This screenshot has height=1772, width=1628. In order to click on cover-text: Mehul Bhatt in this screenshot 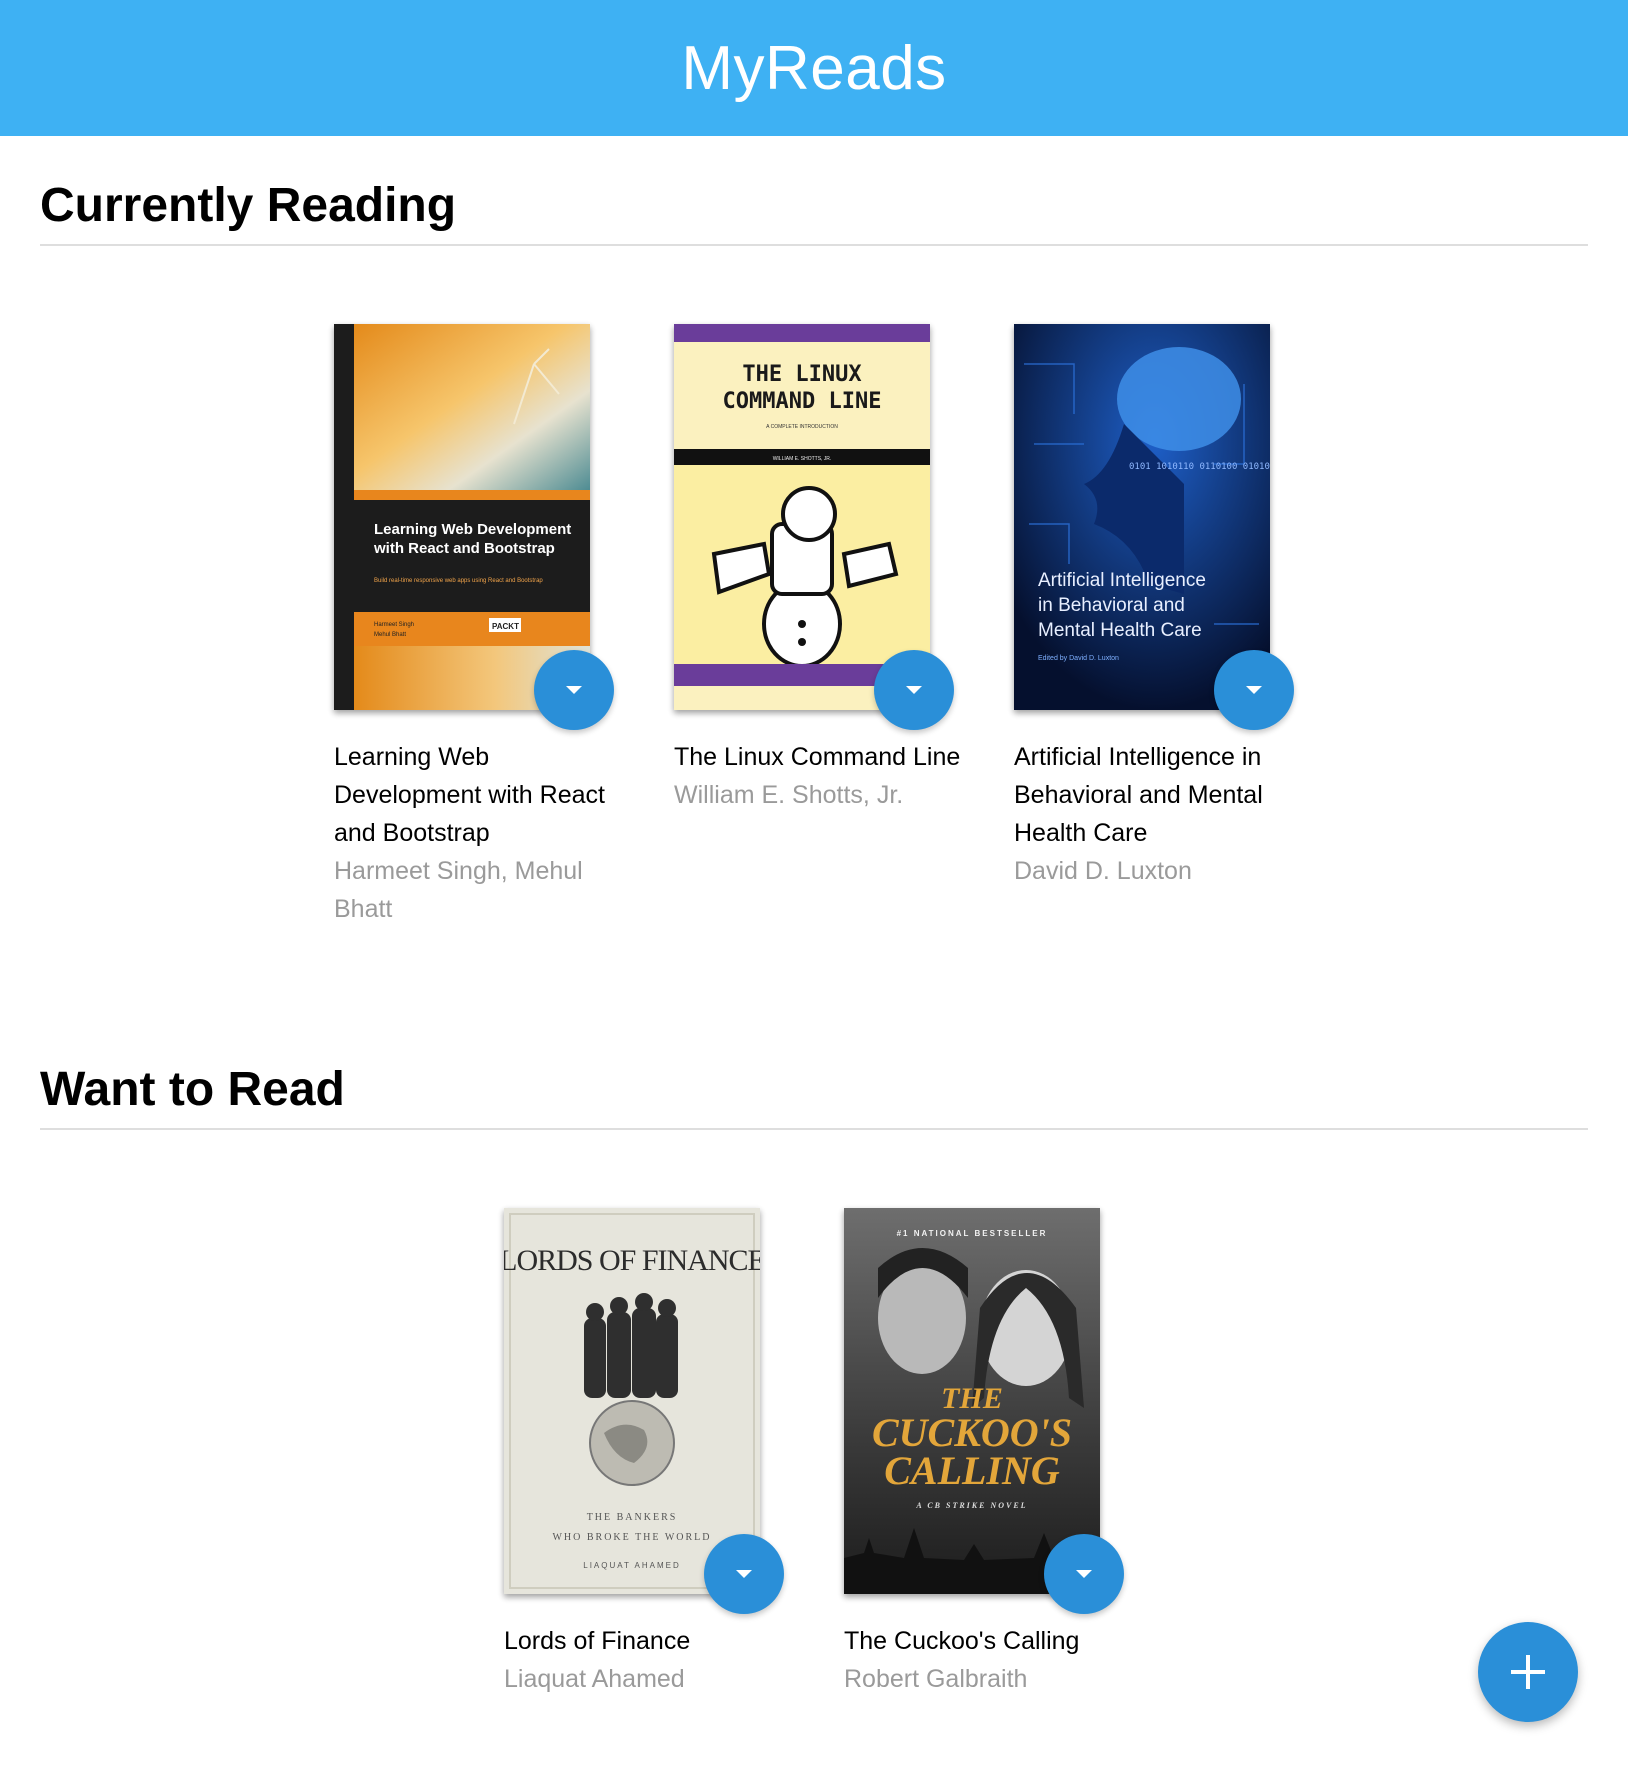, I will do `click(390, 635)`.